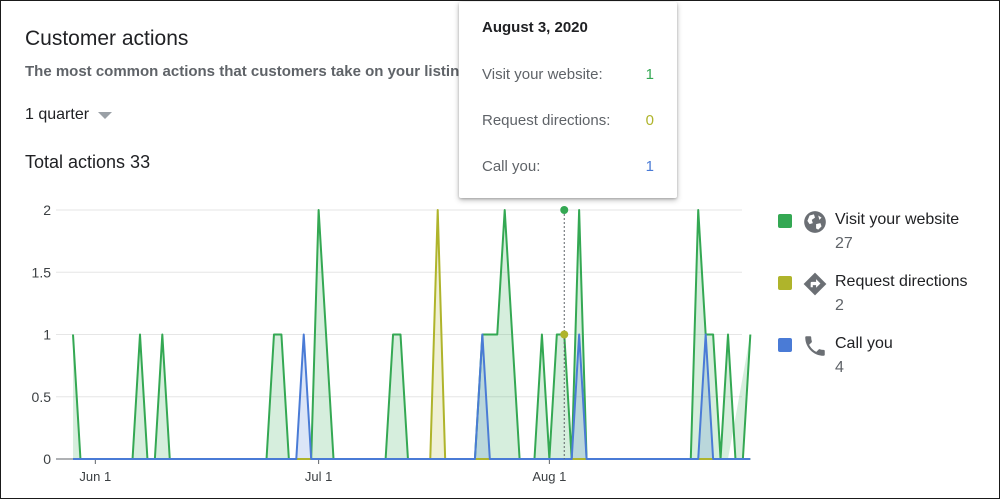 Image resolution: width=1000 pixels, height=499 pixels. What do you see at coordinates (839, 305) in the screenshot?
I see `legend-count-directions: 2` at bounding box center [839, 305].